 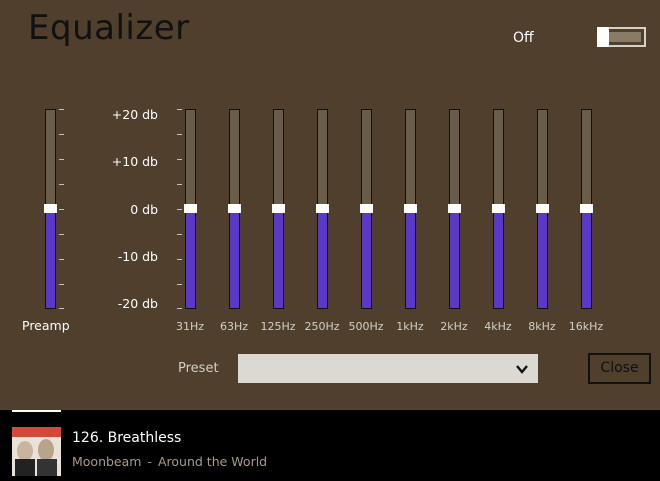 I want to click on freq-label: 2kHz, so click(x=454, y=326).